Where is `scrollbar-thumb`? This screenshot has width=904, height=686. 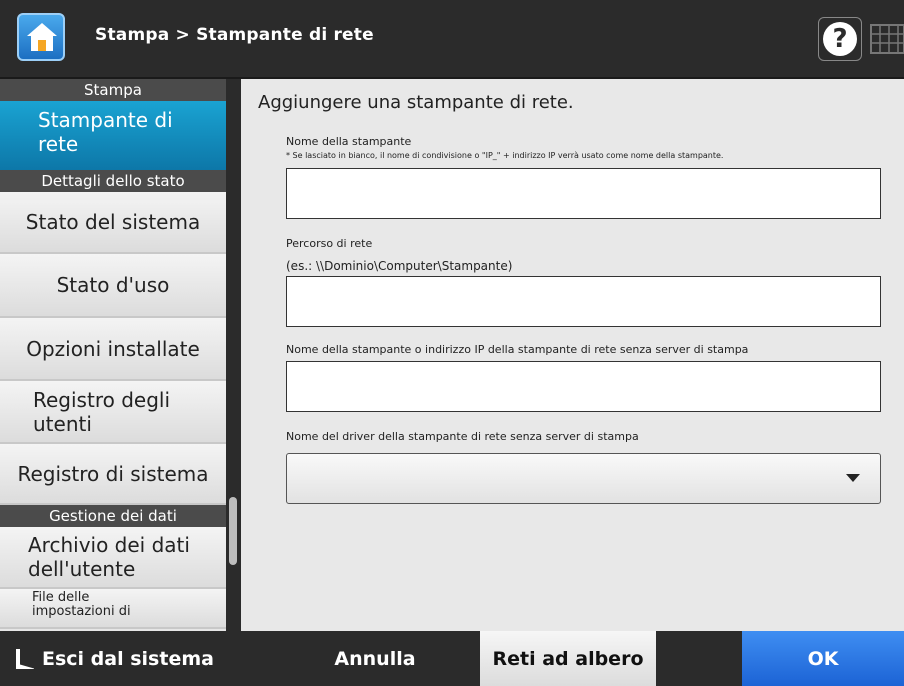
scrollbar-thumb is located at coordinates (233, 531).